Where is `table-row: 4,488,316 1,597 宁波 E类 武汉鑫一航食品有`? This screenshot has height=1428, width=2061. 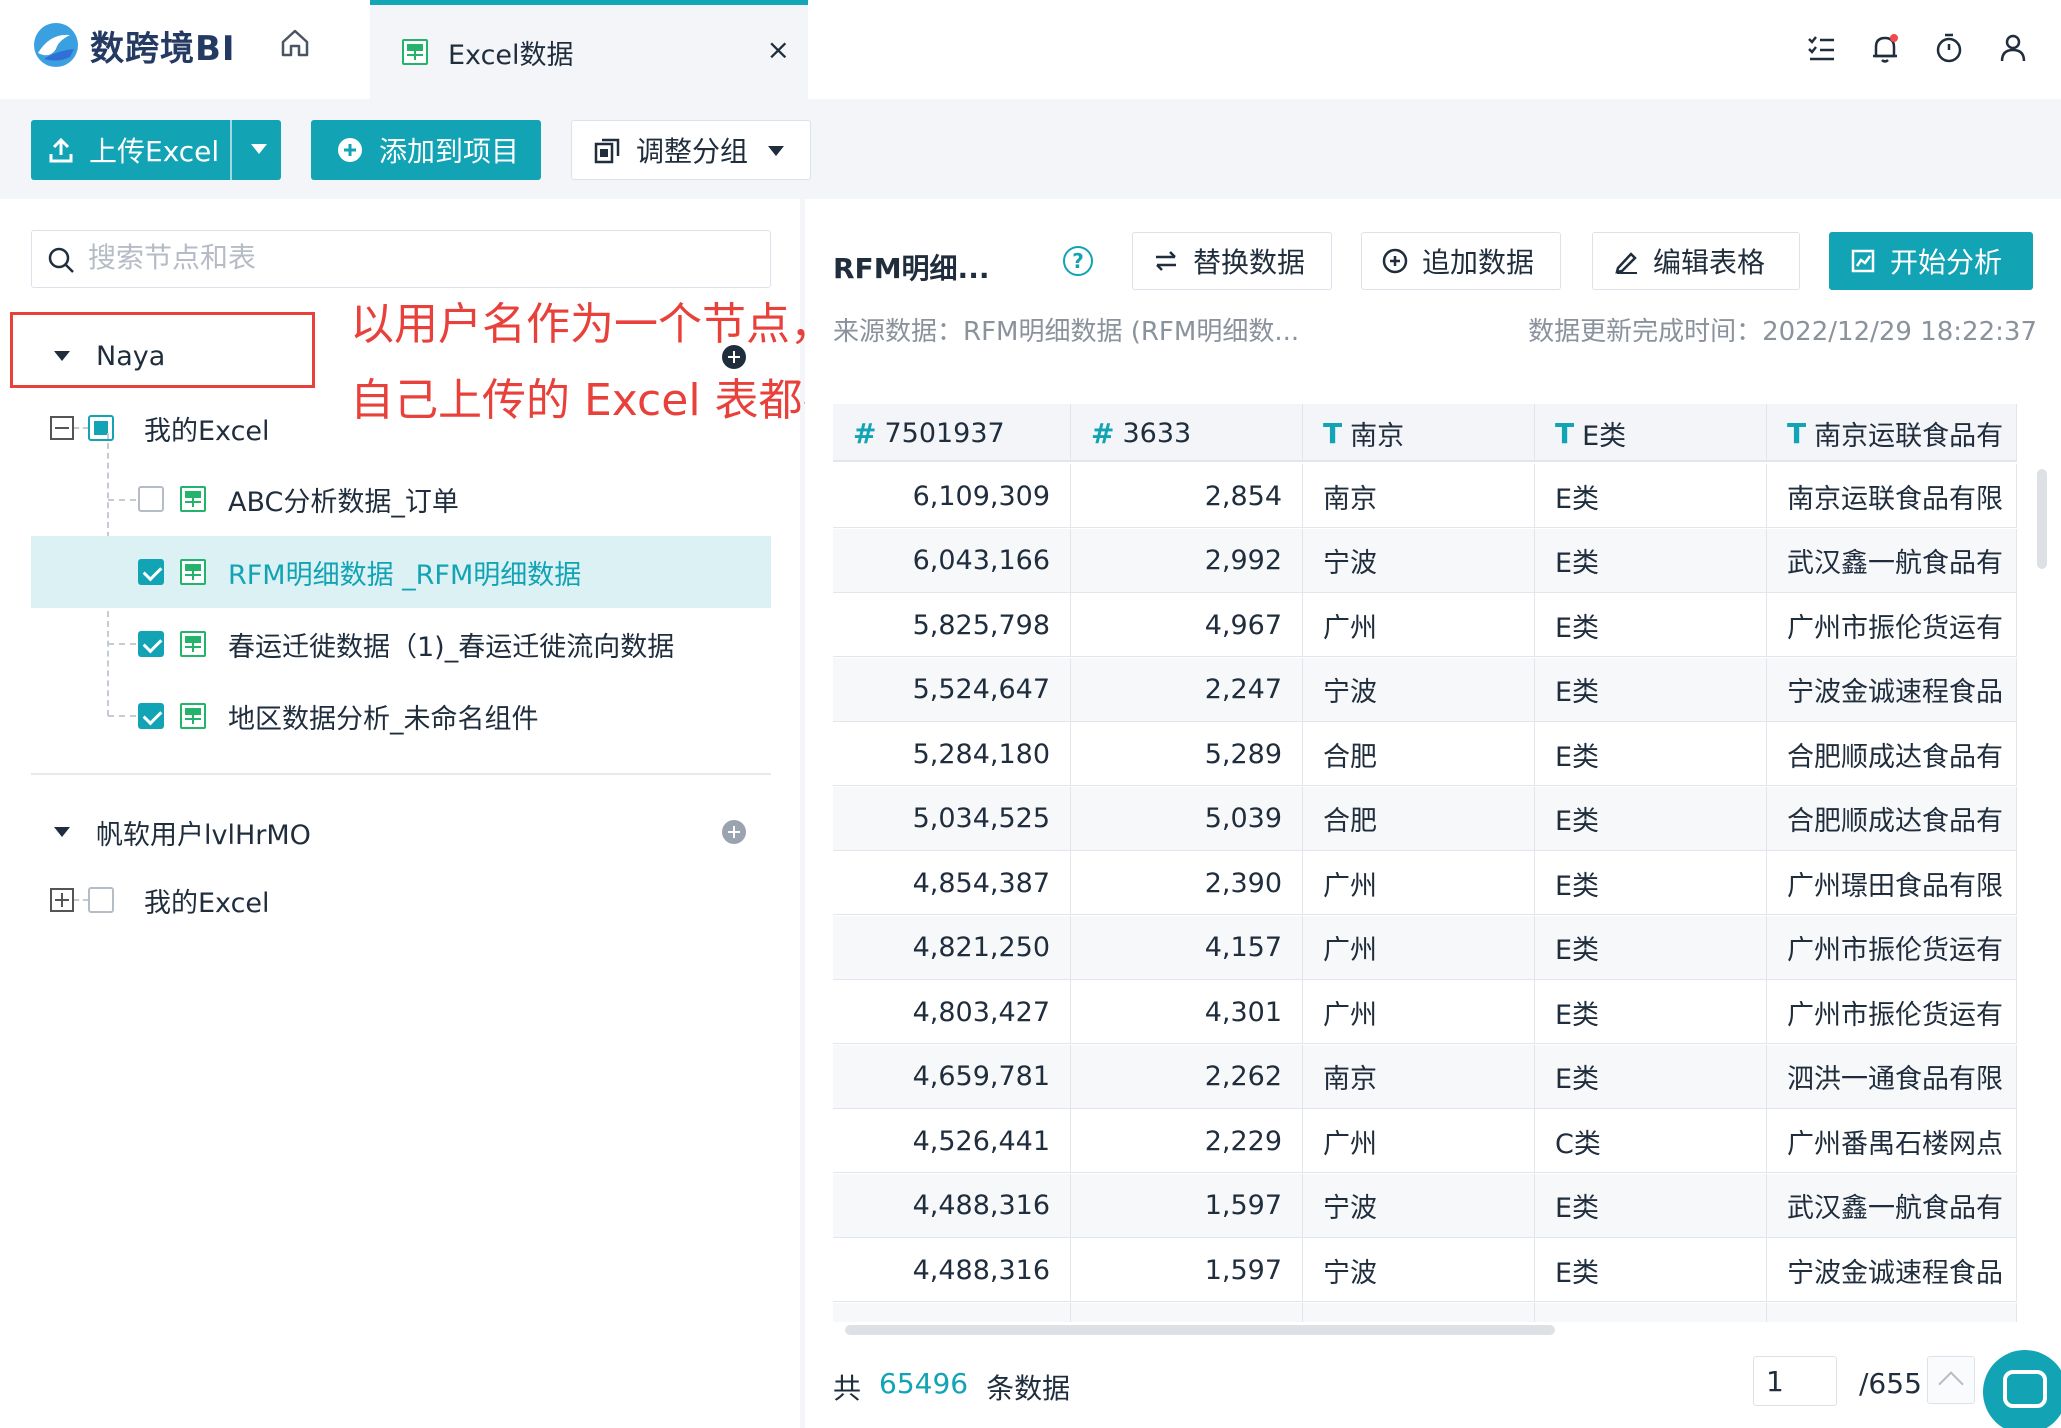
table-row: 4,488,316 1,597 宁波 E类 武汉鑫一航食品有 is located at coordinates (1425, 1205).